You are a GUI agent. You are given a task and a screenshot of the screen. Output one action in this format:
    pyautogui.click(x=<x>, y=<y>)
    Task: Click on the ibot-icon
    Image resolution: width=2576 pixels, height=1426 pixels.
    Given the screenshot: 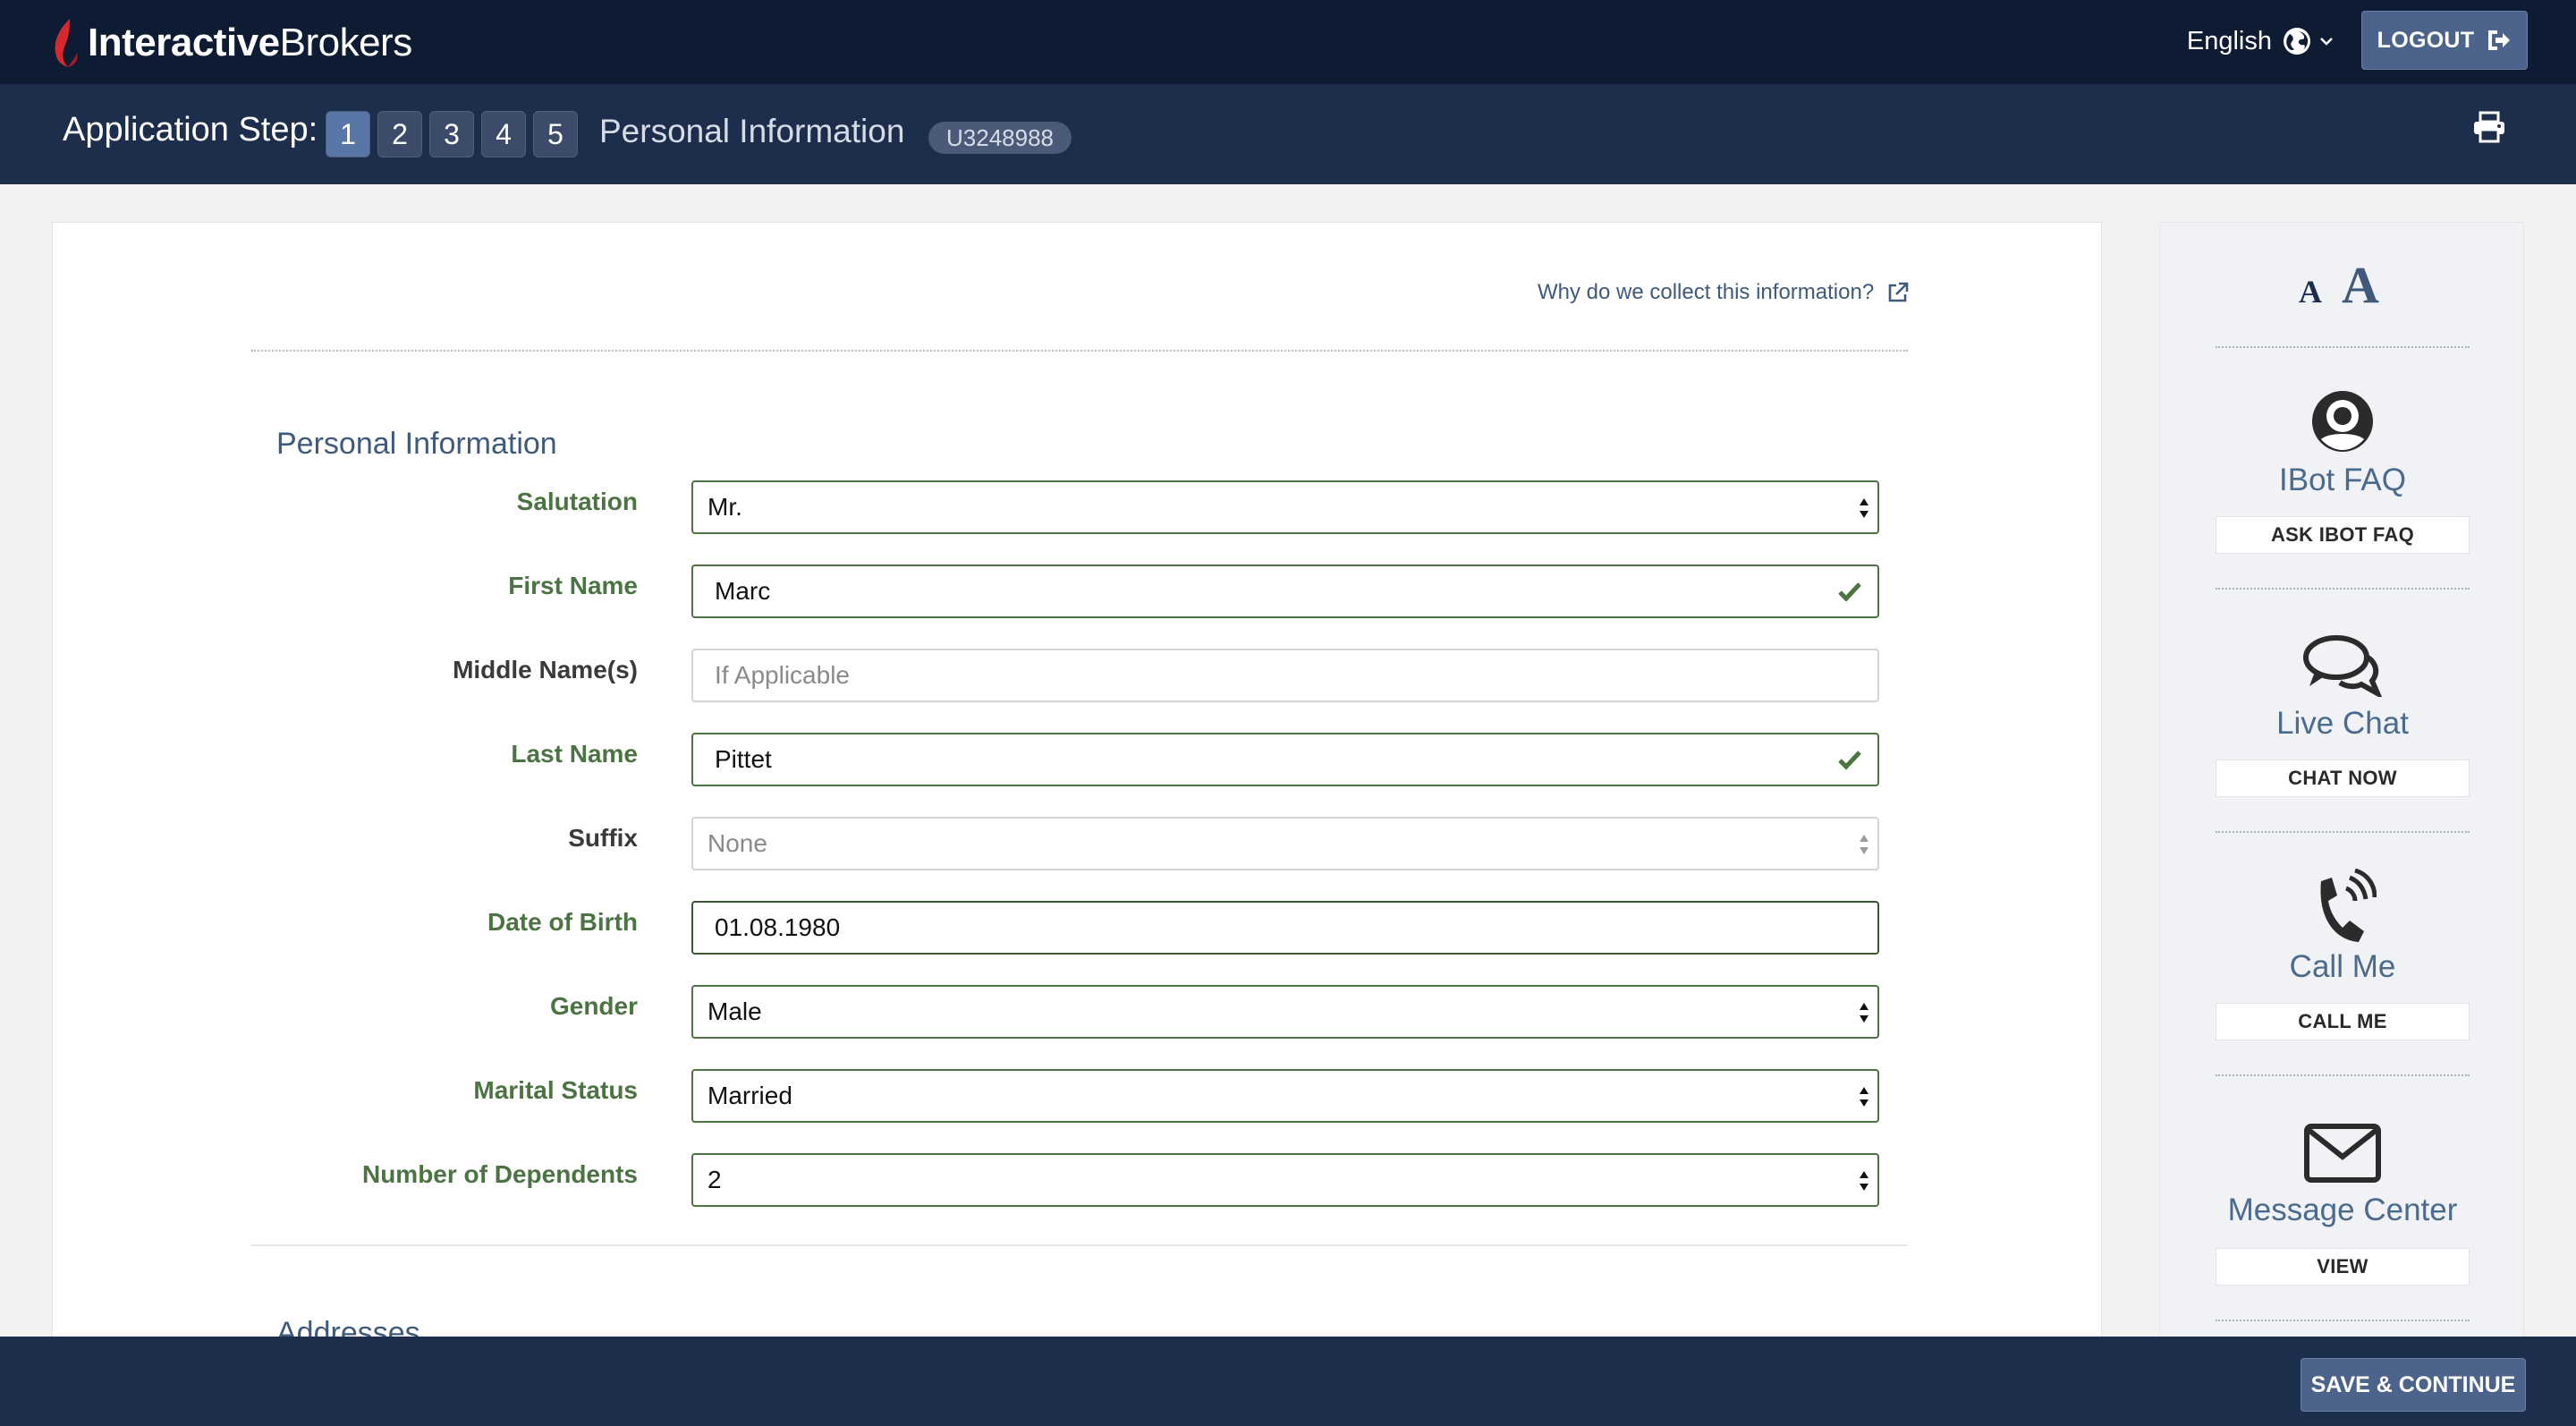 What is the action you would take?
    pyautogui.click(x=2342, y=422)
    